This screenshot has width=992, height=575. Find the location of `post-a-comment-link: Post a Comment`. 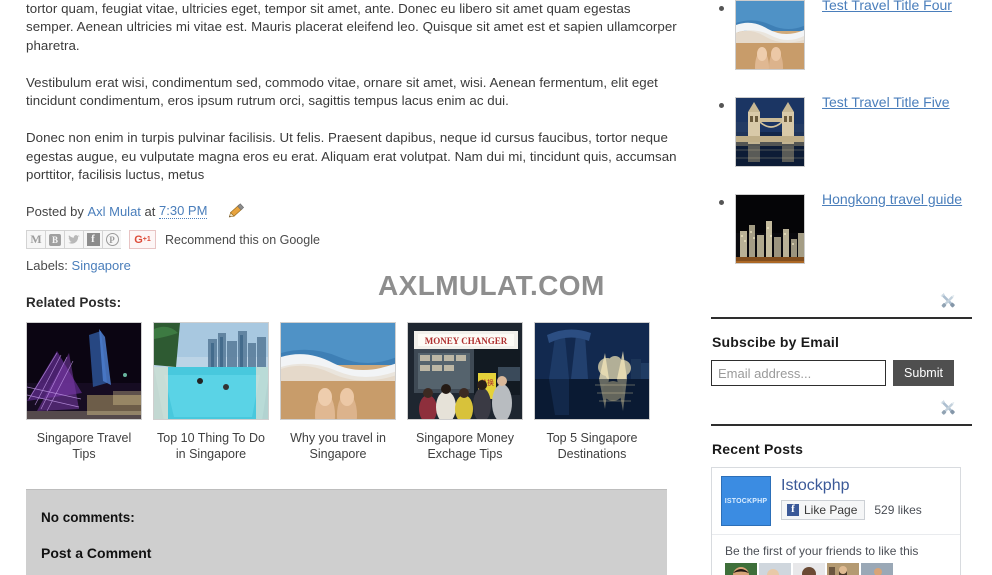

post-a-comment-link: Post a Comment is located at coordinates (354, 553).